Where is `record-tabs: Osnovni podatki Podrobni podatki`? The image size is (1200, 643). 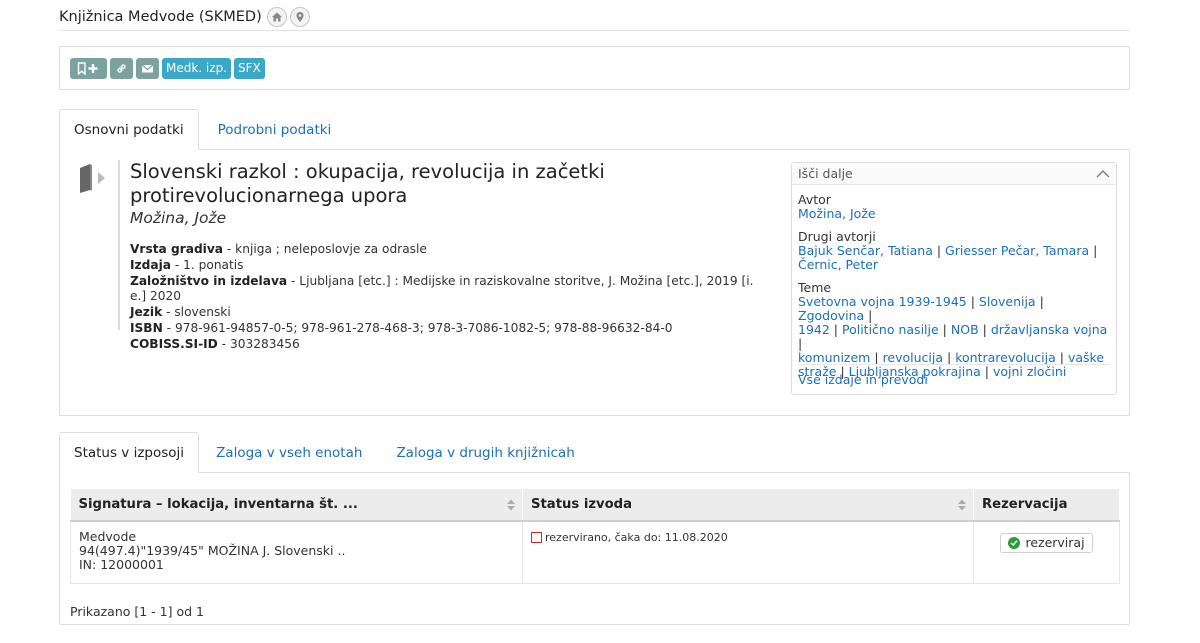 record-tabs: Osnovni podatki Podrobni podatki is located at coordinates (594, 129).